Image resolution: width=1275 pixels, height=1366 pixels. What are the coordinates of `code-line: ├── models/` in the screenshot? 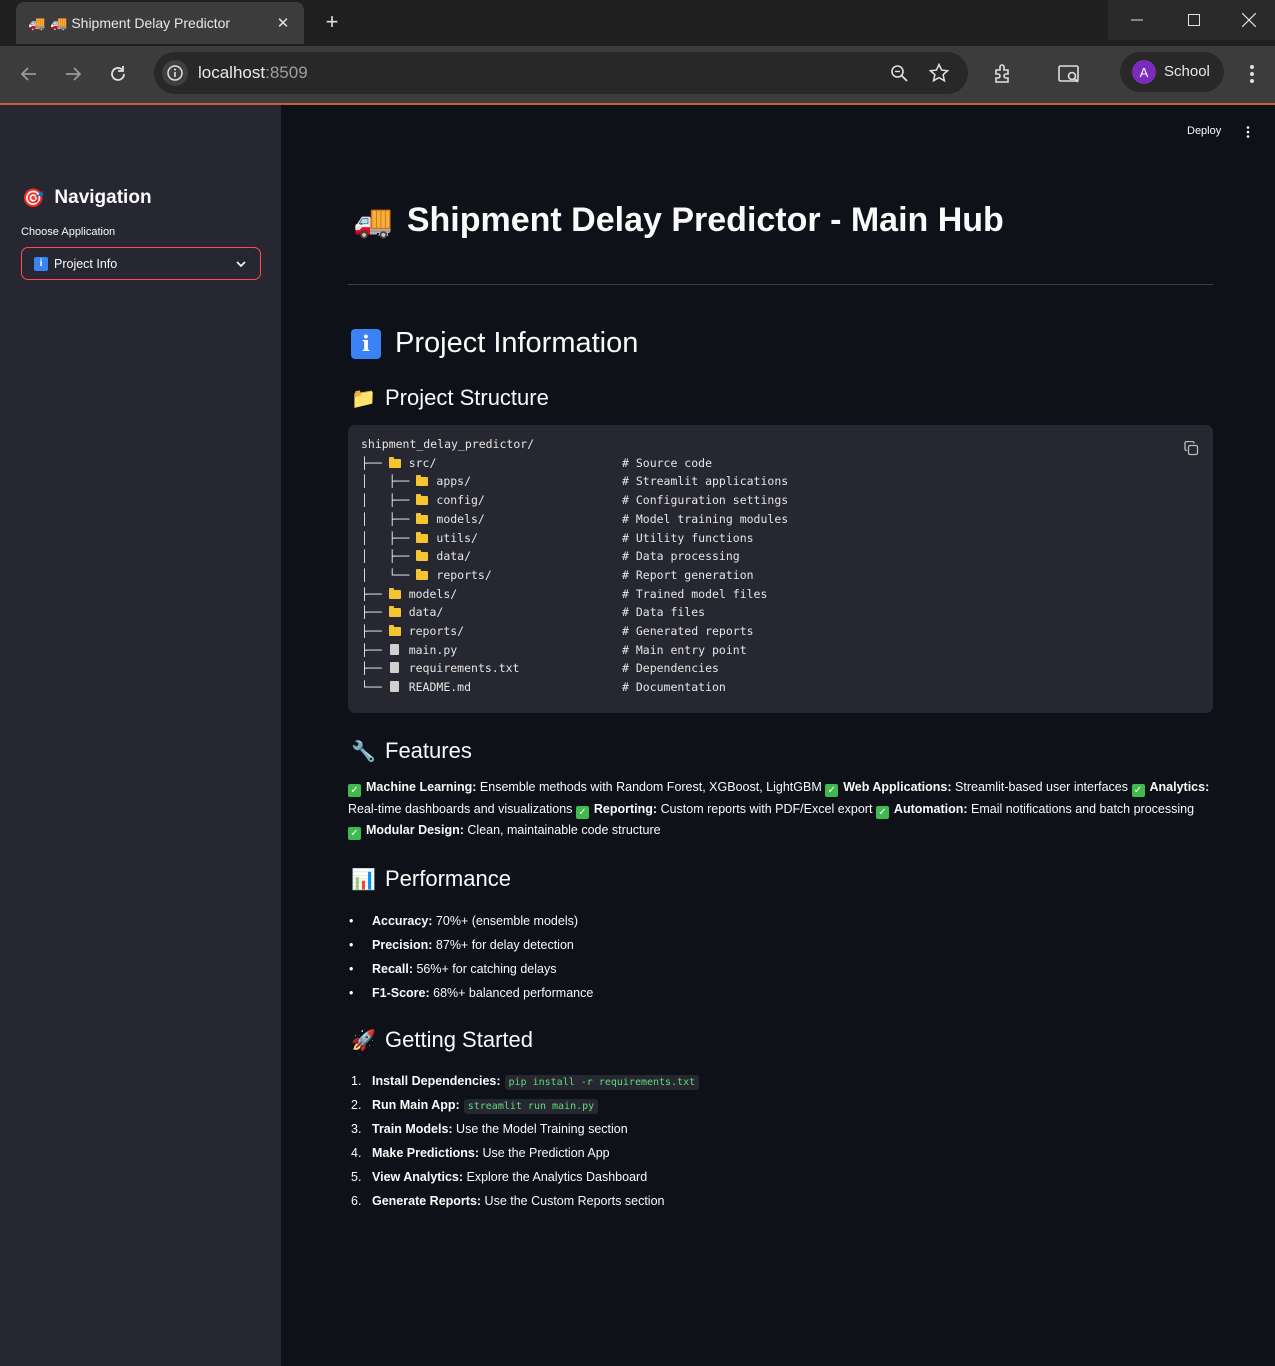 It's located at (409, 596).